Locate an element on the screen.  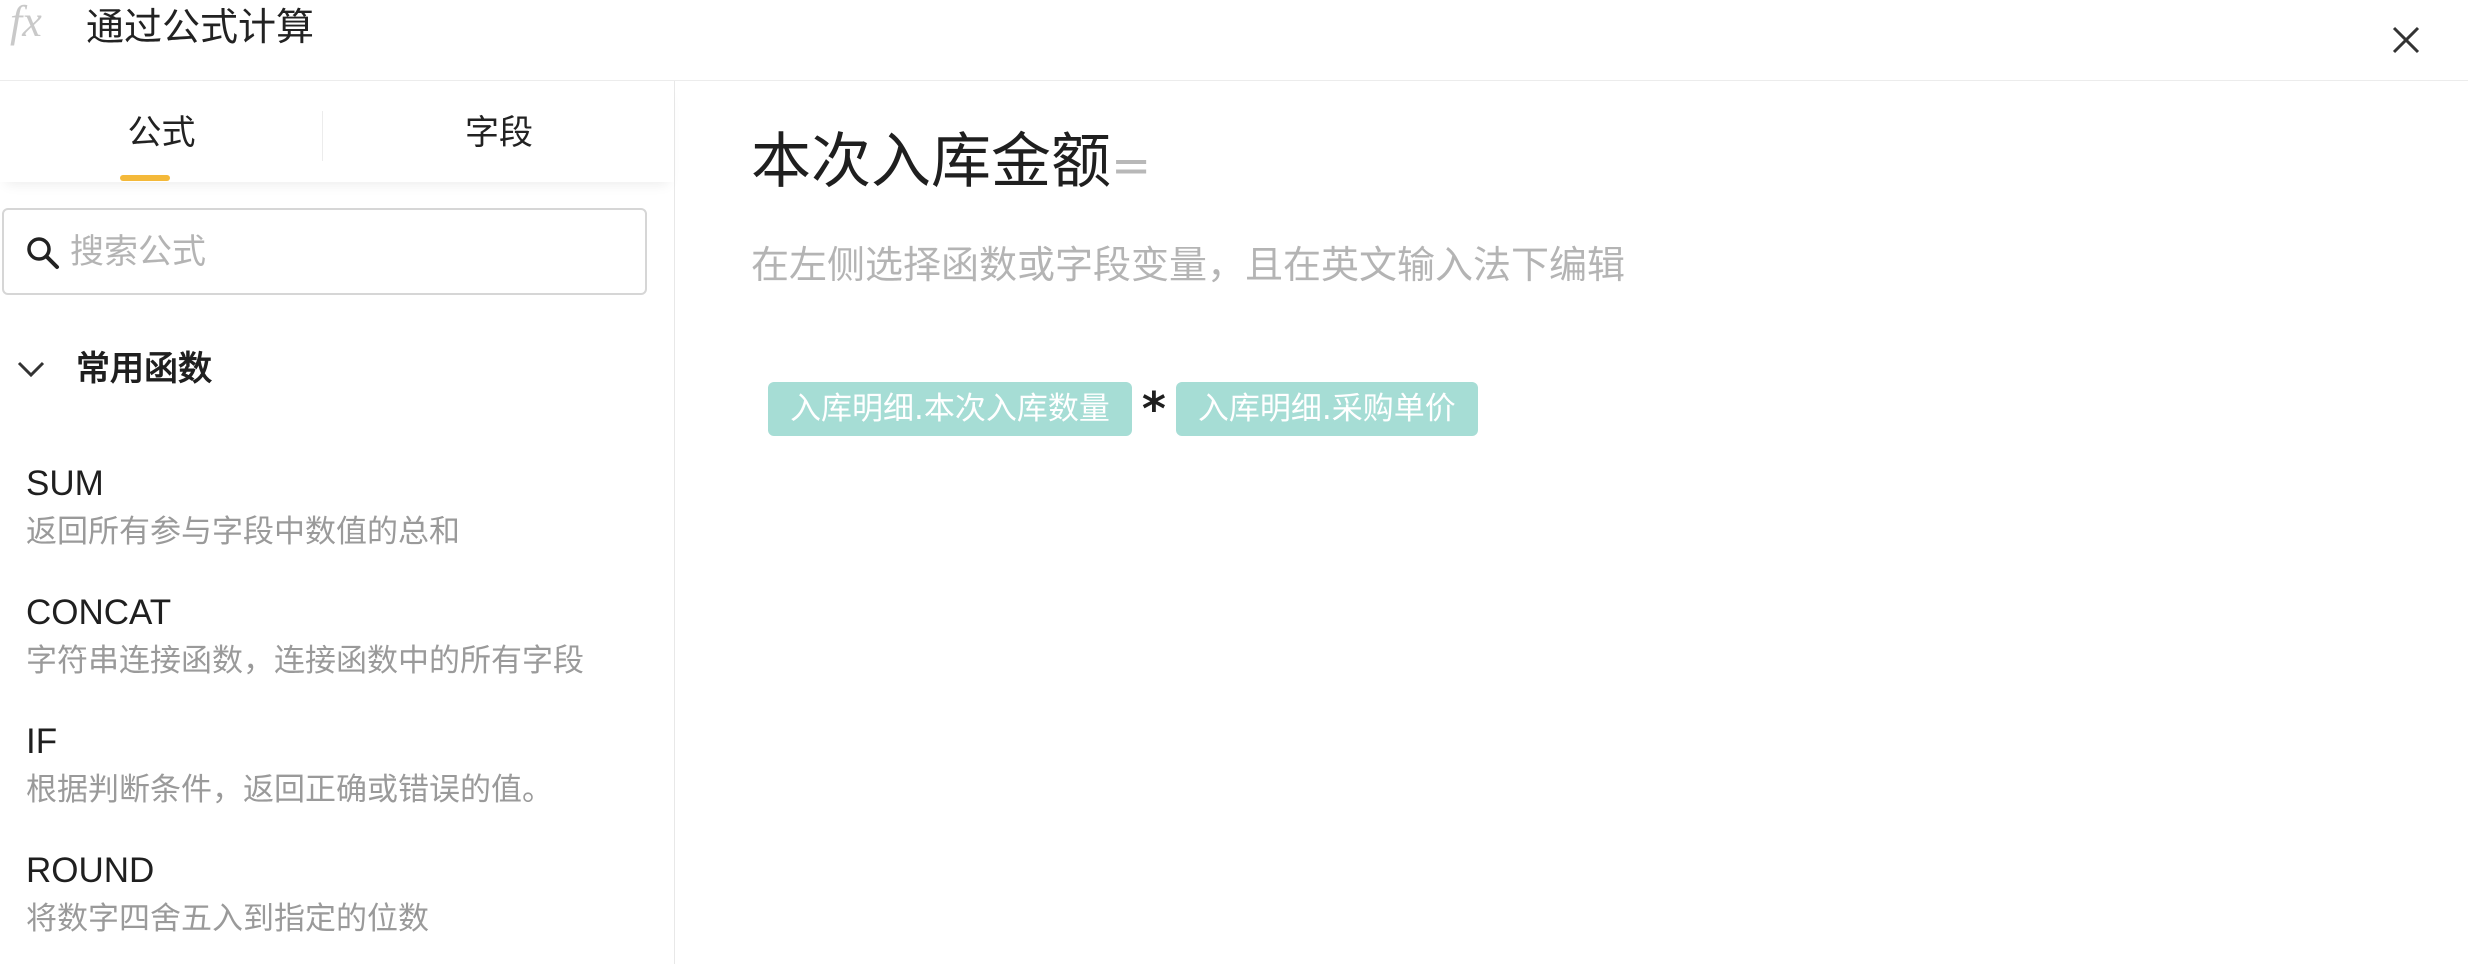
function-name: ROUND is located at coordinates (90, 870).